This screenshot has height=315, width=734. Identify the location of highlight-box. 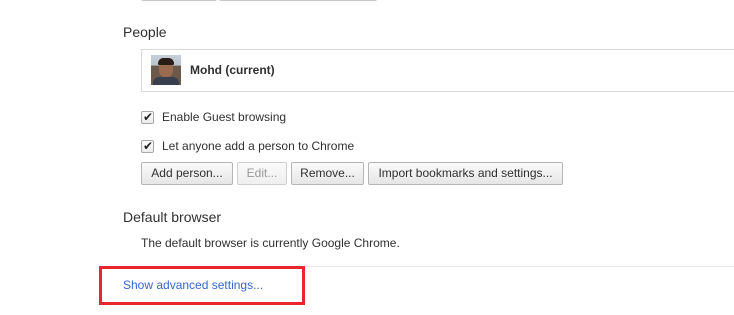
(202, 285).